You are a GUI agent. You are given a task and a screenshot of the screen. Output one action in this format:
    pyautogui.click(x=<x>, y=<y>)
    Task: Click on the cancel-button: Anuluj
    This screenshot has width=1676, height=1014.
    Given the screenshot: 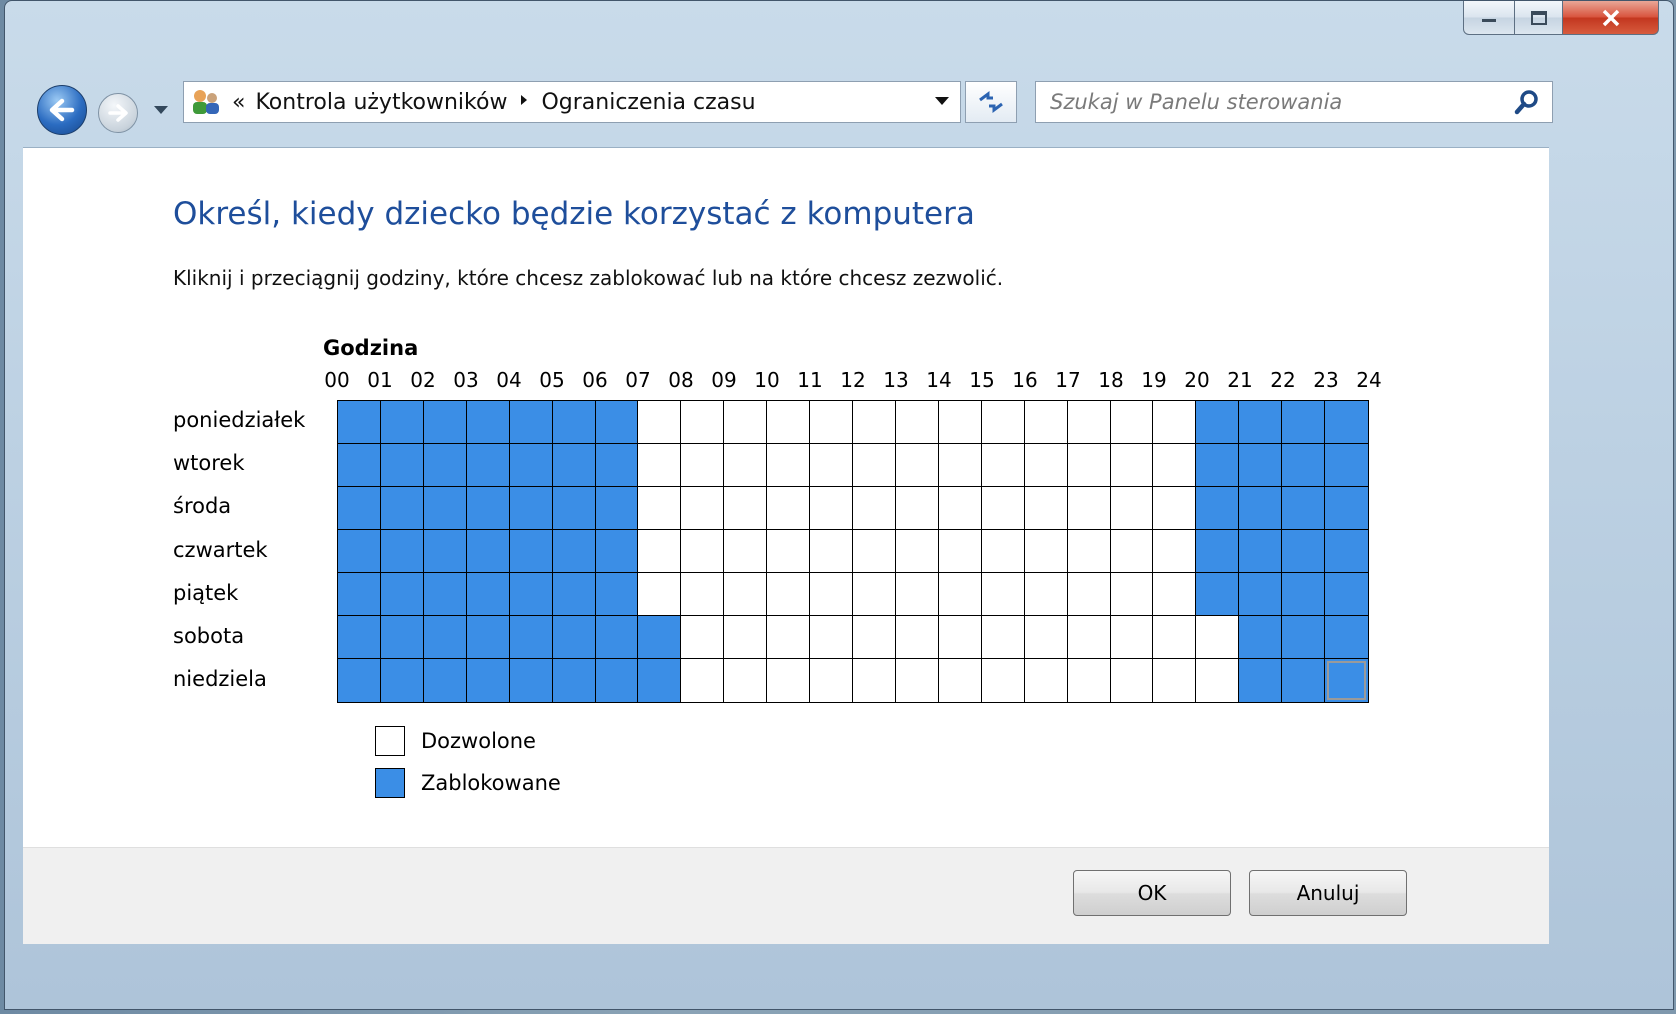 What is the action you would take?
    pyautogui.click(x=1328, y=893)
    